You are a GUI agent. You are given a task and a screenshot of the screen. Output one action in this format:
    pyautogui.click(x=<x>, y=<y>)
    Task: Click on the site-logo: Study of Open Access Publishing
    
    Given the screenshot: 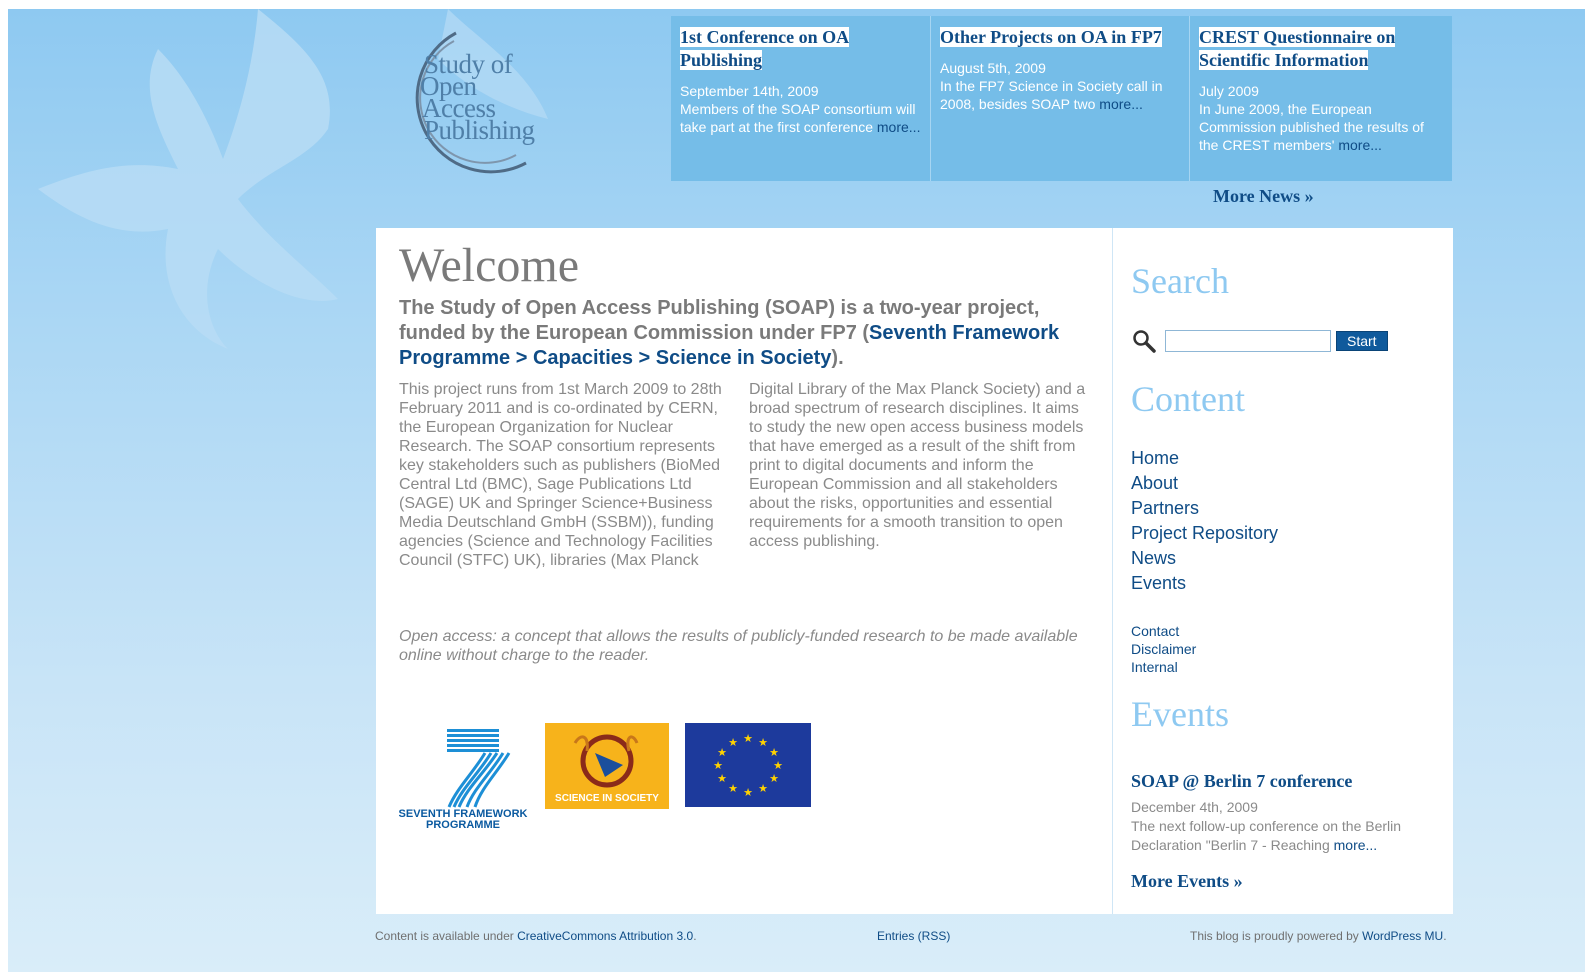 What is the action you would take?
    pyautogui.click(x=471, y=103)
    